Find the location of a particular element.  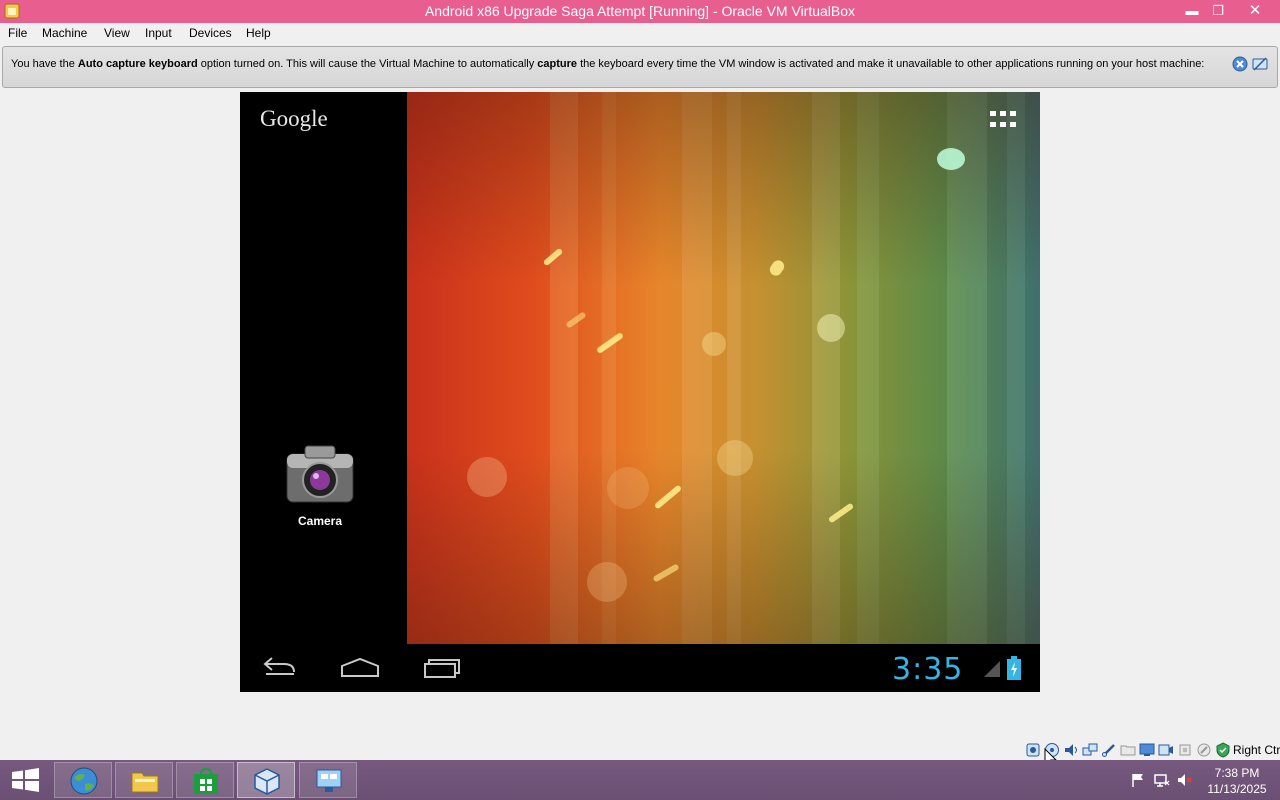

shared-folders-status-icon is located at coordinates (1128, 750).